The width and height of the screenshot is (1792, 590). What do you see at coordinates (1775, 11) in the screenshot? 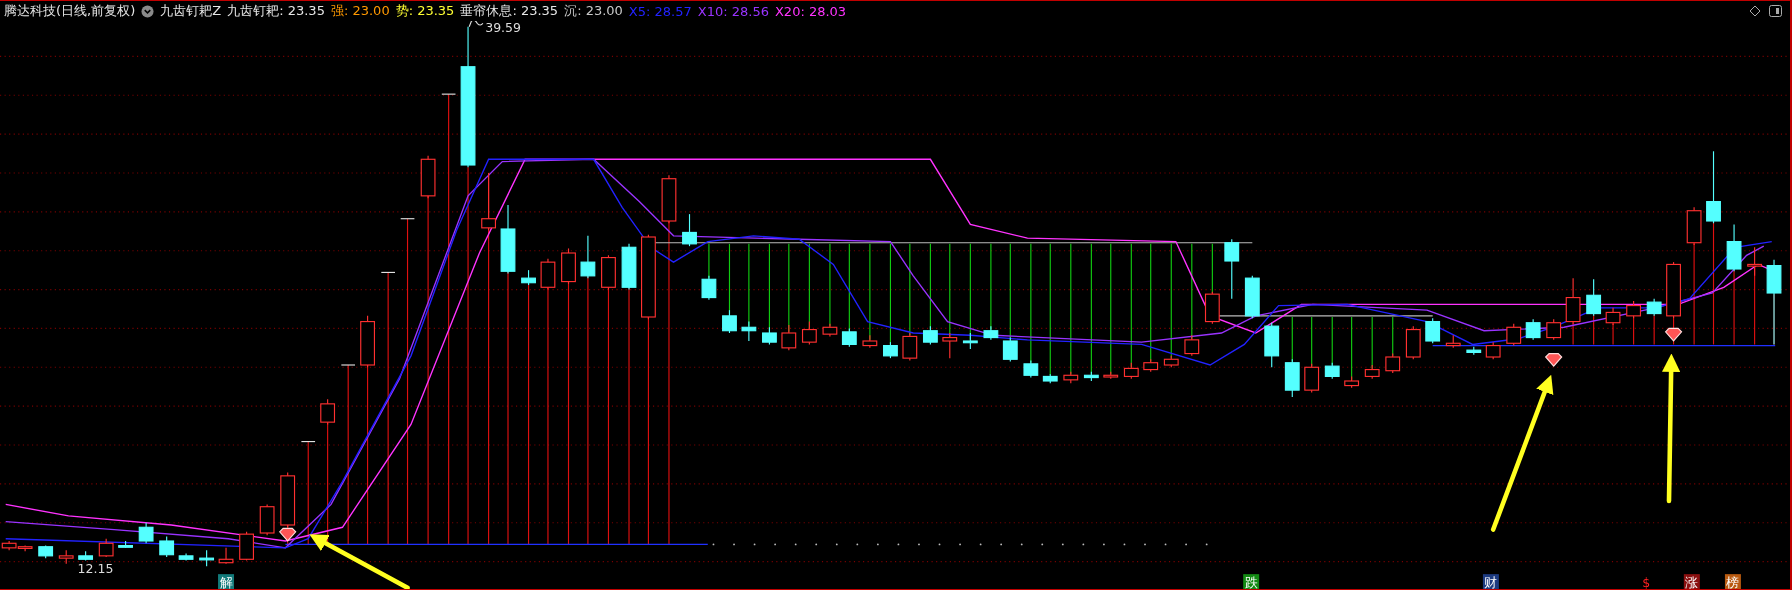
I see `panel-toggle-icon` at bounding box center [1775, 11].